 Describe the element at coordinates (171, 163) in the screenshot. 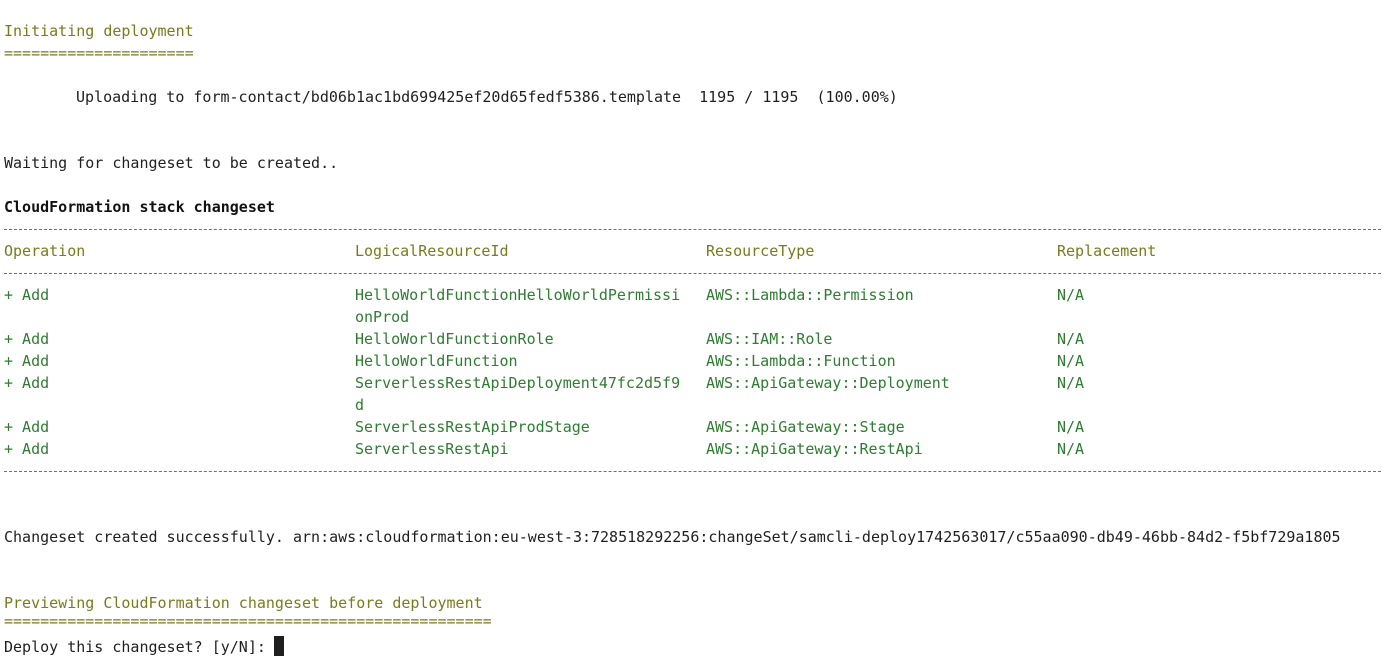

I see `waiting-message: Waiting for changeset to be created..` at that location.